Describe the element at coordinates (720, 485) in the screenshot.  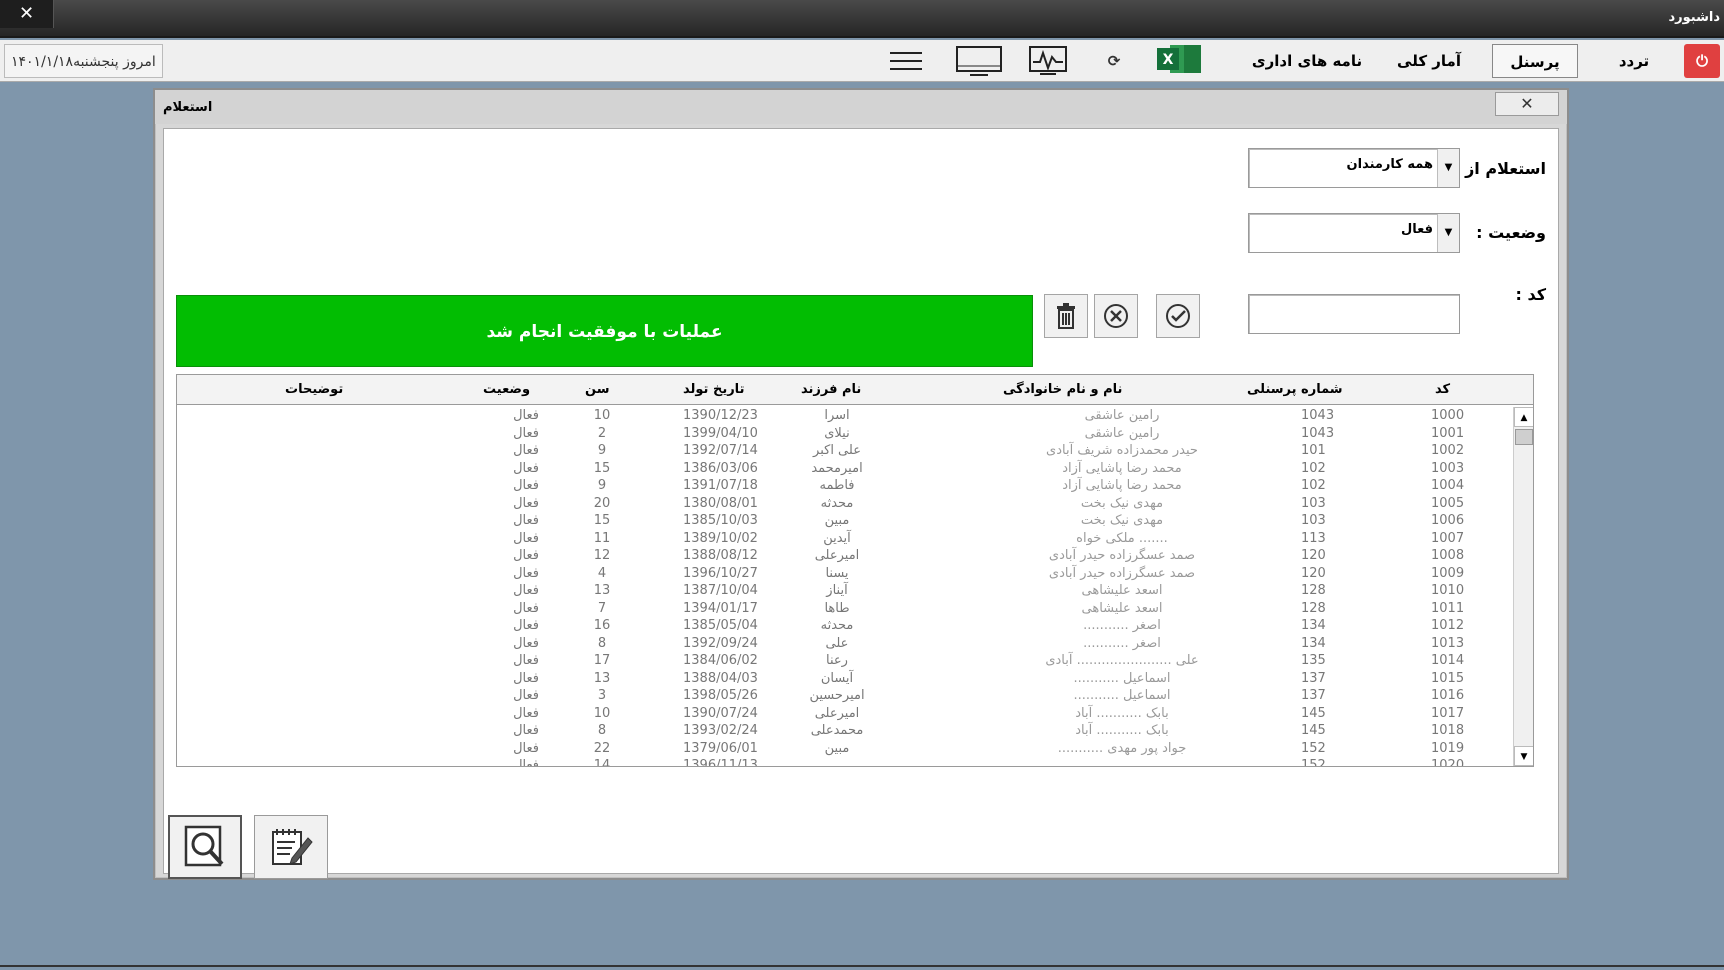
I see `cell-birth-date: 1391/07/18` at that location.